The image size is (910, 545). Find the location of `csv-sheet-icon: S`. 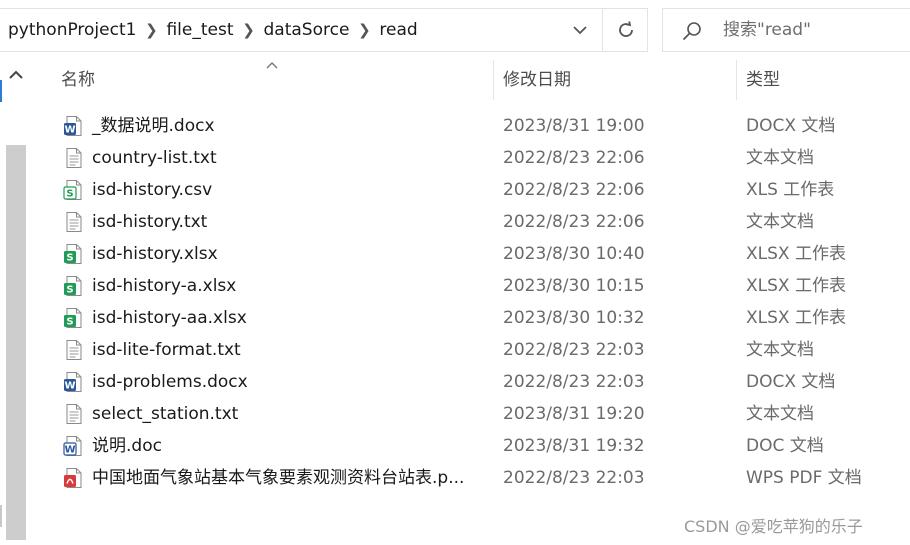

csv-sheet-icon: S is located at coordinates (72, 190).